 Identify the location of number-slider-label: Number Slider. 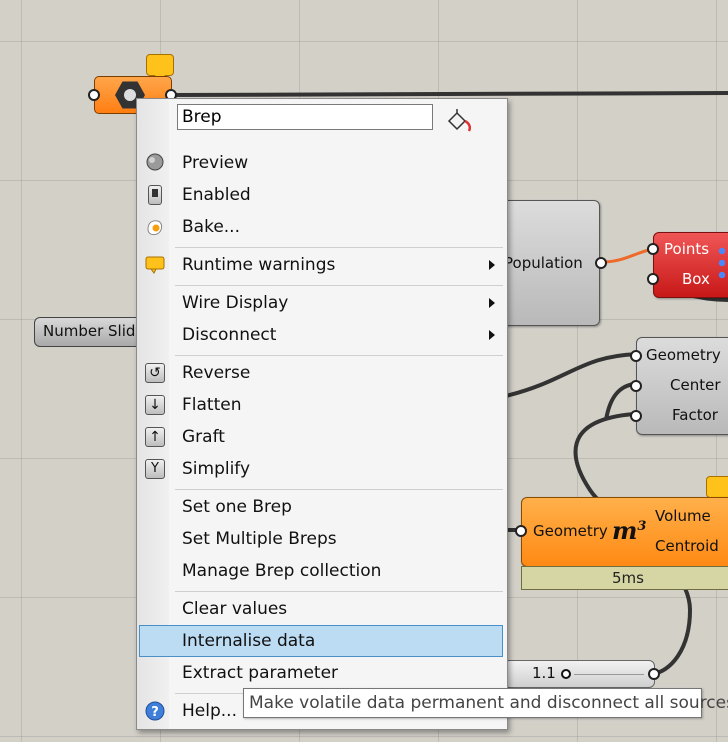
(97, 331).